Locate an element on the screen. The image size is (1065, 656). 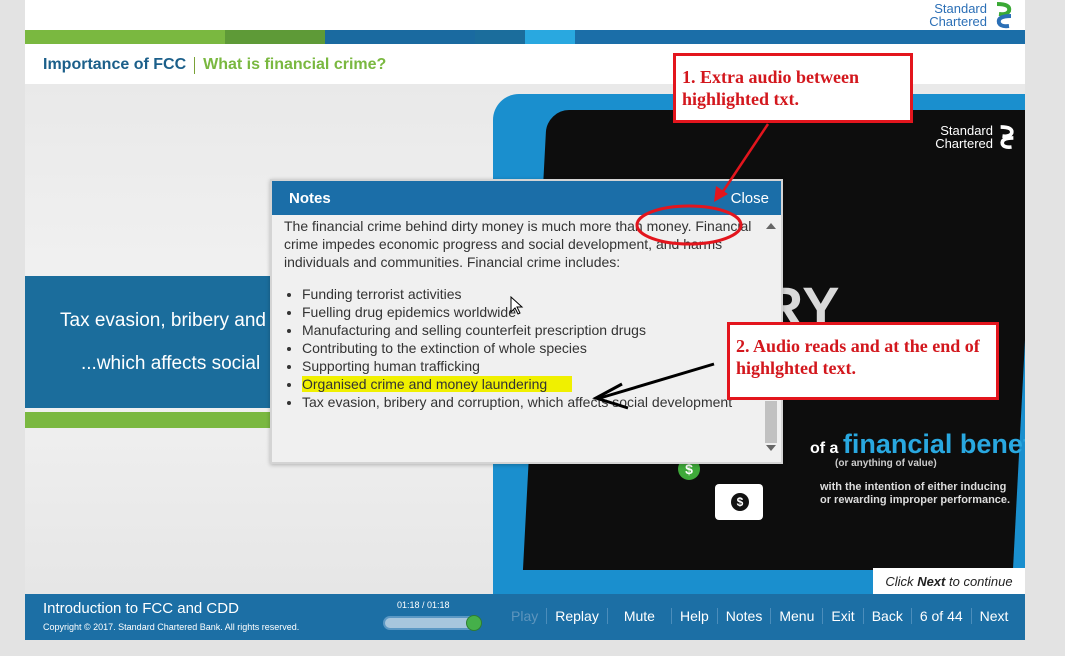
mouse-cursor-icon is located at coordinates (517, 305).